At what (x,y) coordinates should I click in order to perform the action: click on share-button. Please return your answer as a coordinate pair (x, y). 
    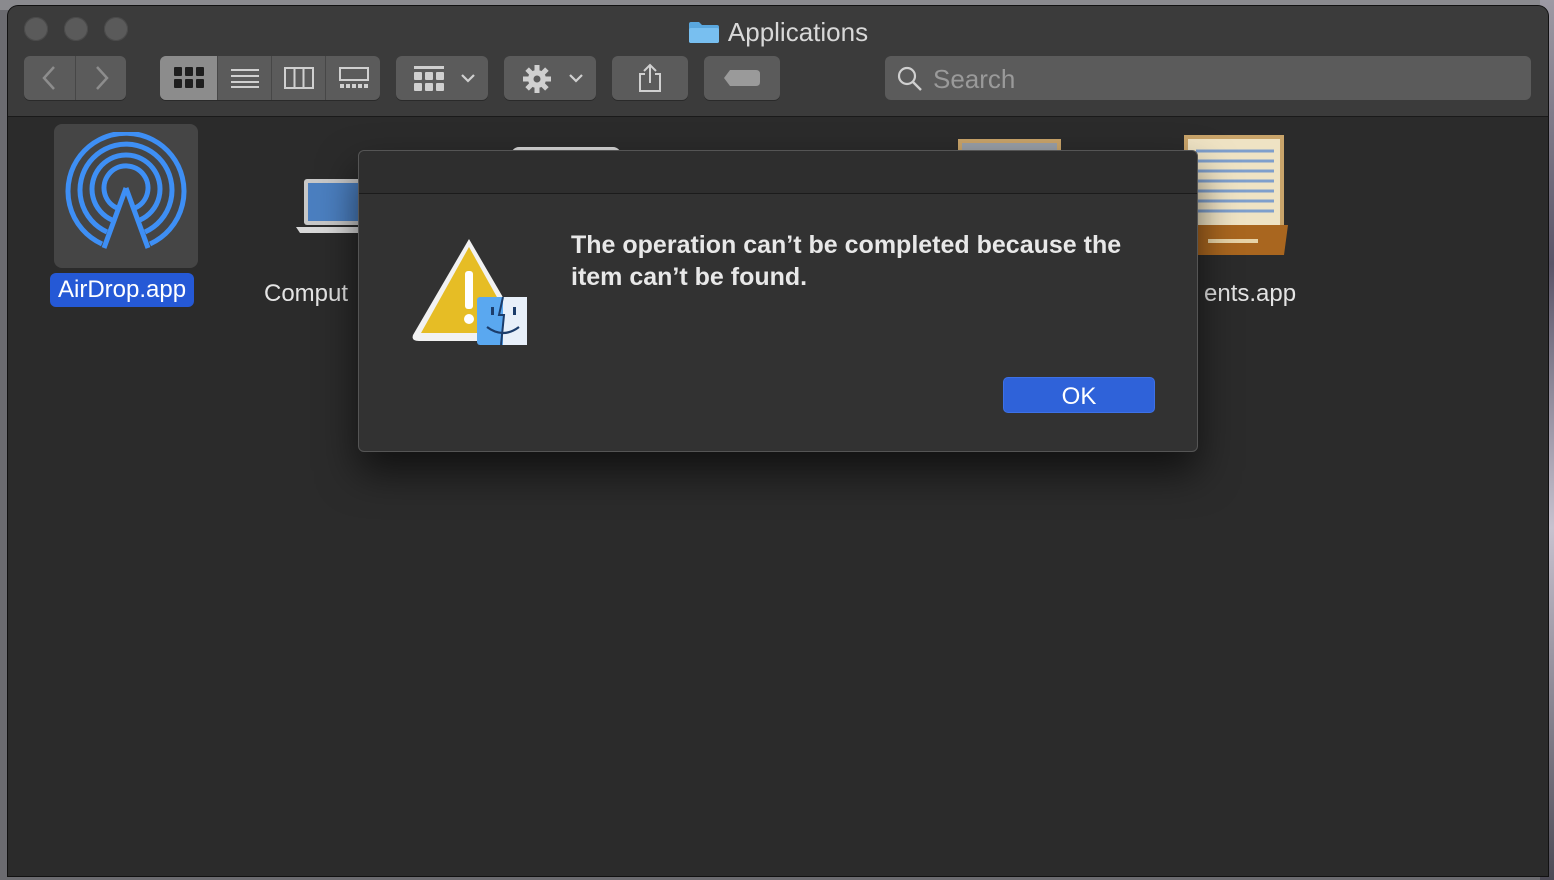
    Looking at the image, I should click on (650, 78).